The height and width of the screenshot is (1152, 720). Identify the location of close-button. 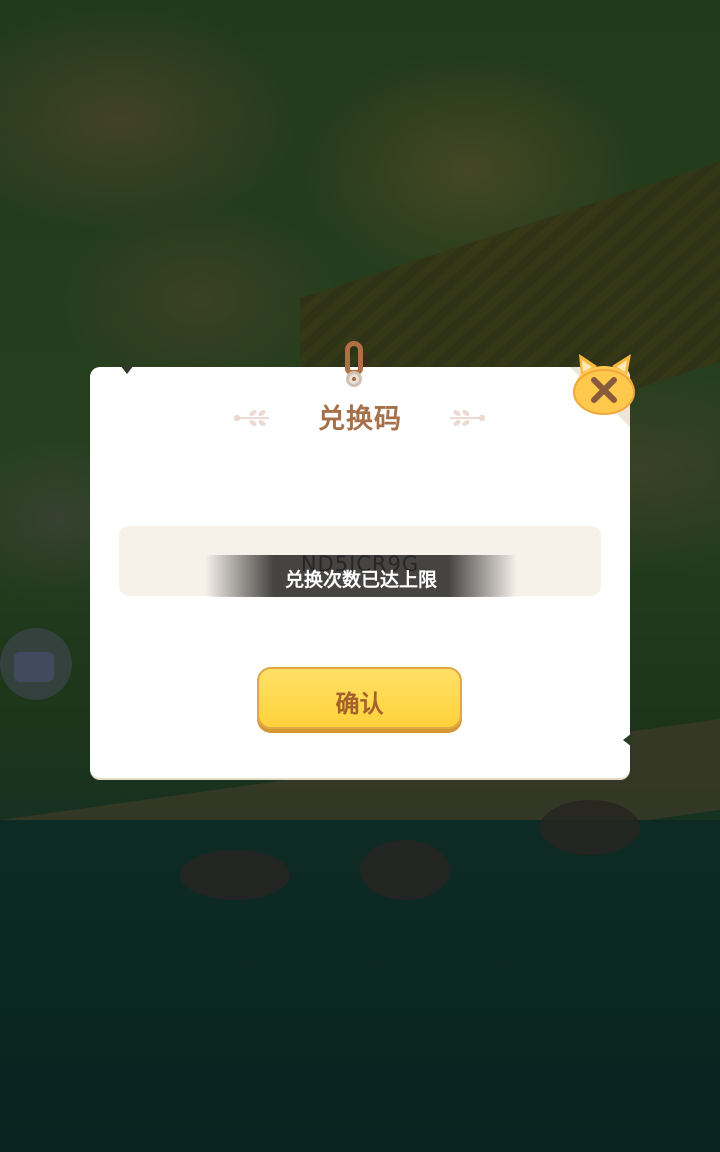
(604, 384).